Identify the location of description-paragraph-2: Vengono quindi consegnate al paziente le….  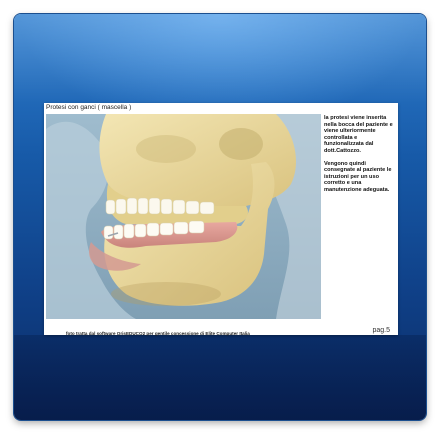
(358, 176).